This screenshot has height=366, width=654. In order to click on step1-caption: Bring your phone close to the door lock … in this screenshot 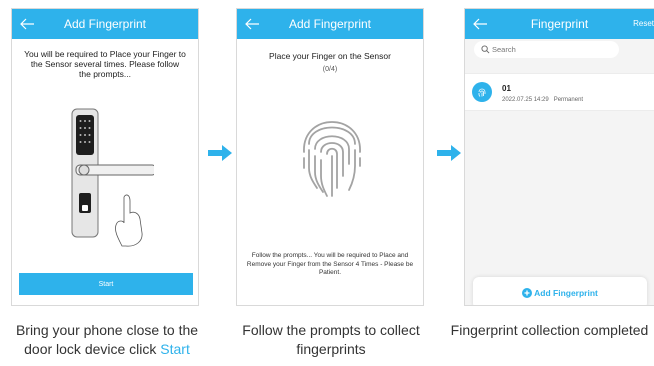, I will do `click(107, 340)`.